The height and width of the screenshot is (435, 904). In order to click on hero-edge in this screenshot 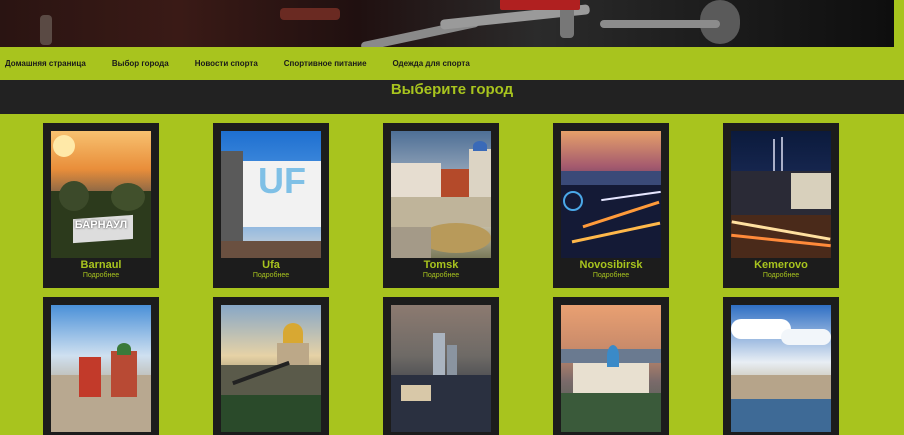, I will do `click(899, 23)`.